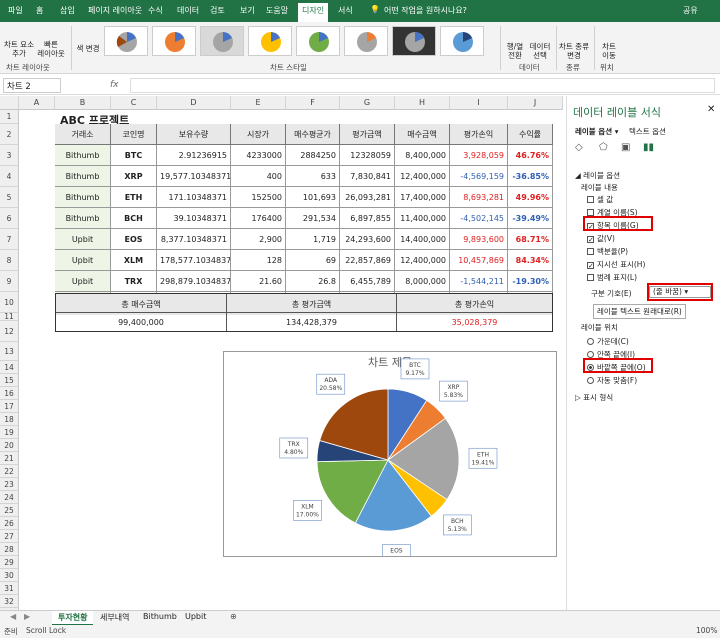  I want to click on table-cell: XLM, so click(134, 260).